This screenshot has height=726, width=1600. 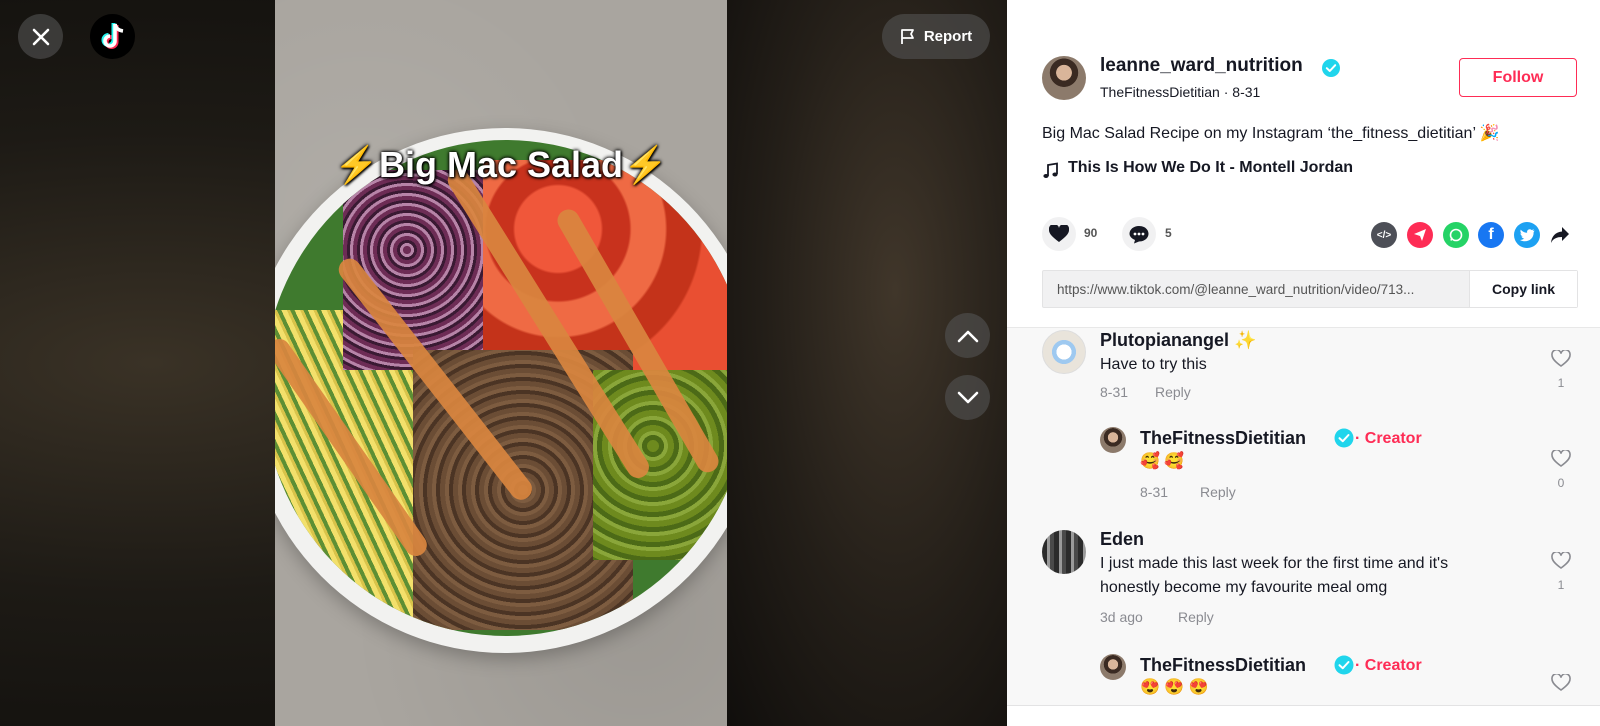 I want to click on facebook-icon: f, so click(x=1491, y=235).